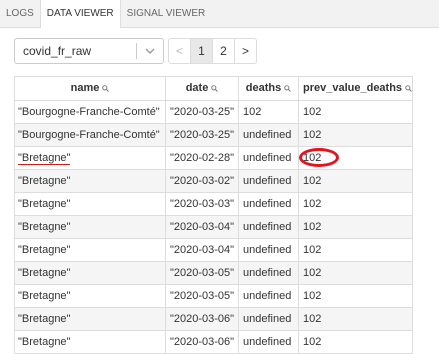 The image size is (439, 354). I want to click on pagination: < 1 2 >, so click(212, 51).